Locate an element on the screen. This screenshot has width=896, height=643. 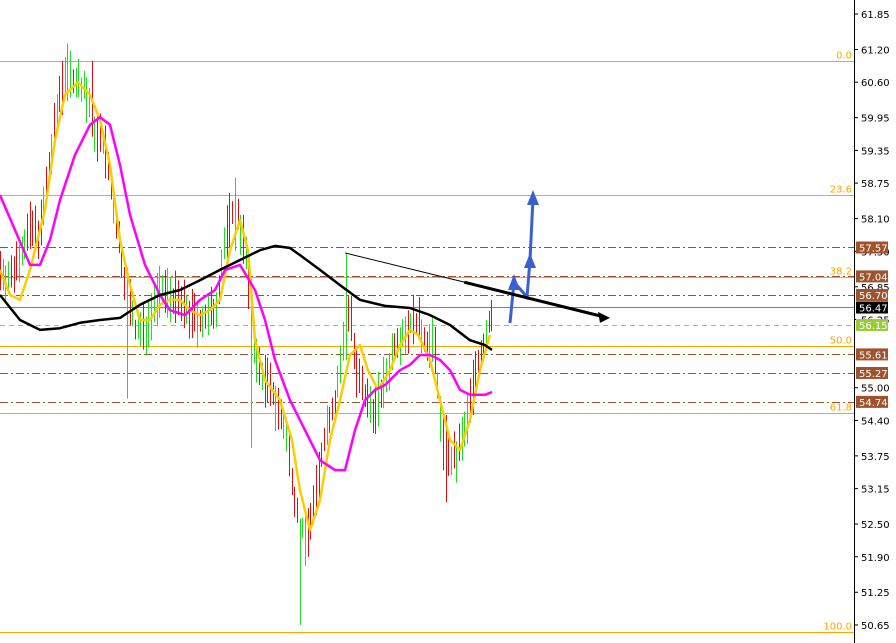
price-tag-label: 54.74 is located at coordinates (873, 403).